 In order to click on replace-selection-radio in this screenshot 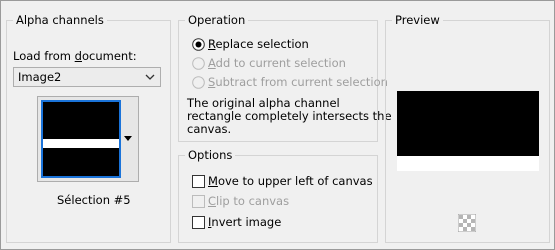, I will do `click(198, 44)`.